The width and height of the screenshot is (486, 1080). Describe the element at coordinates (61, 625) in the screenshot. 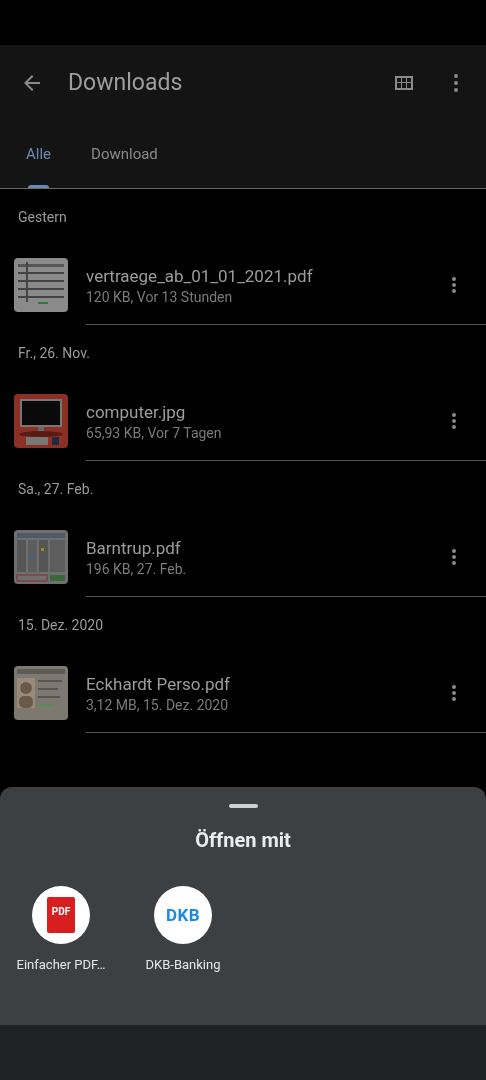

I see `date-header: 15. Dez. 2020` at that location.